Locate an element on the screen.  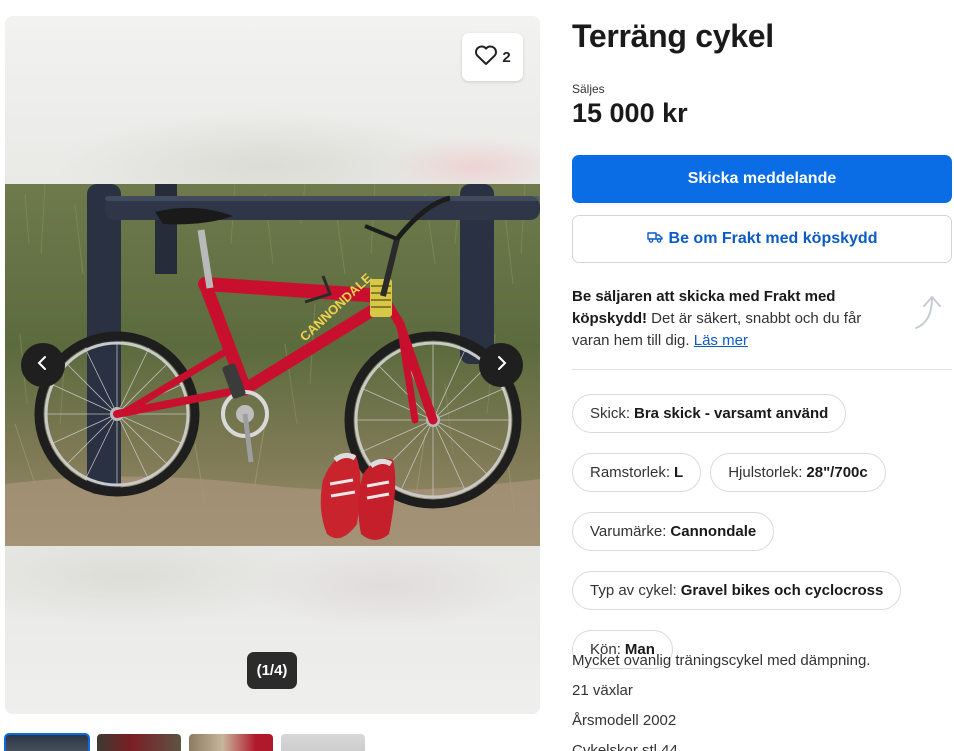
next-image-button is located at coordinates (501, 365).